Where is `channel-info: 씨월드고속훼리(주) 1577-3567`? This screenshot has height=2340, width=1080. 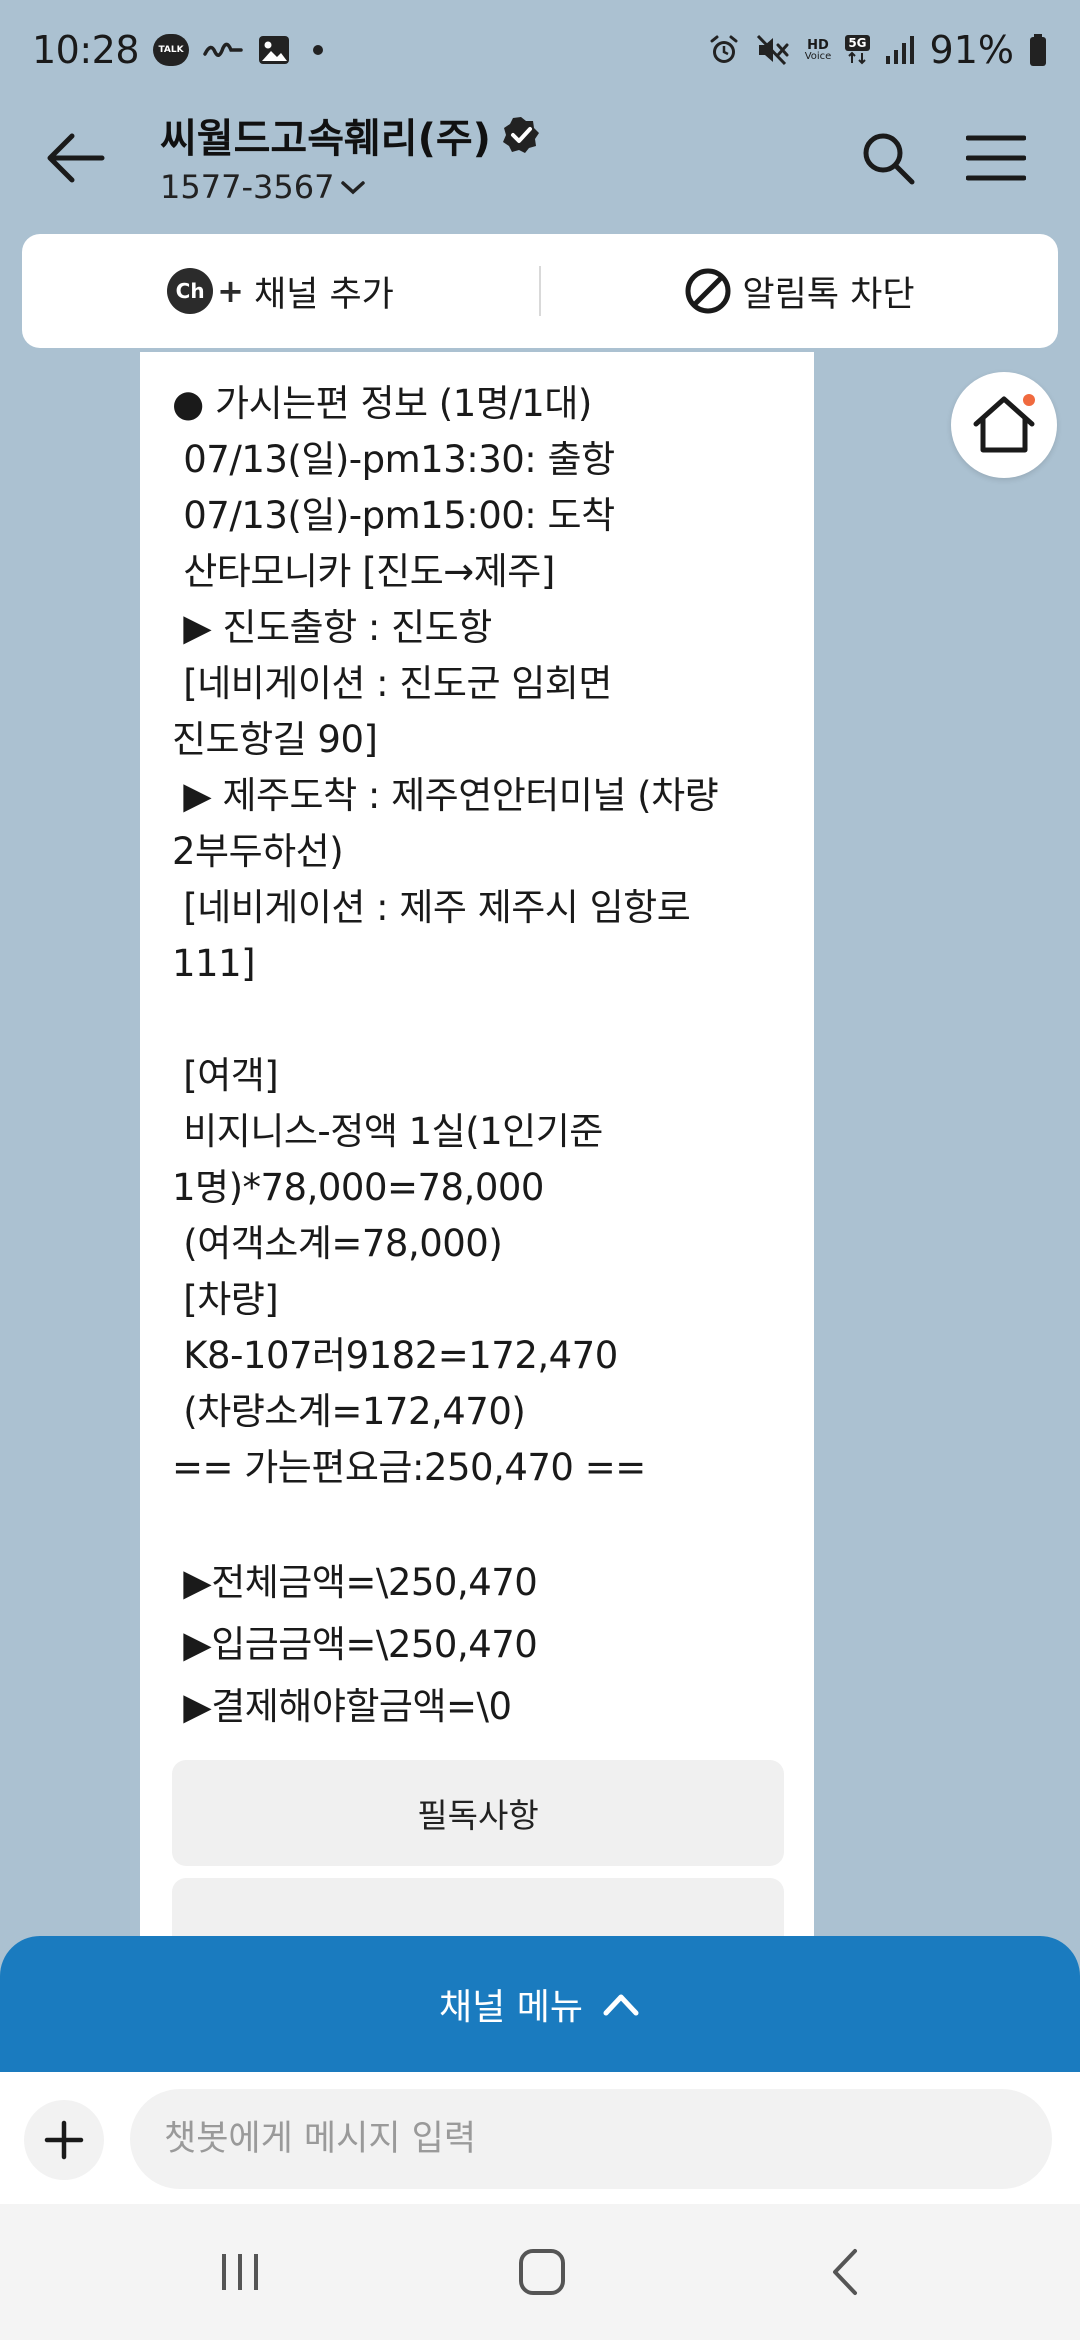
channel-info: 씨월드고속훼리(주) 1577-3567 is located at coordinates (350, 156).